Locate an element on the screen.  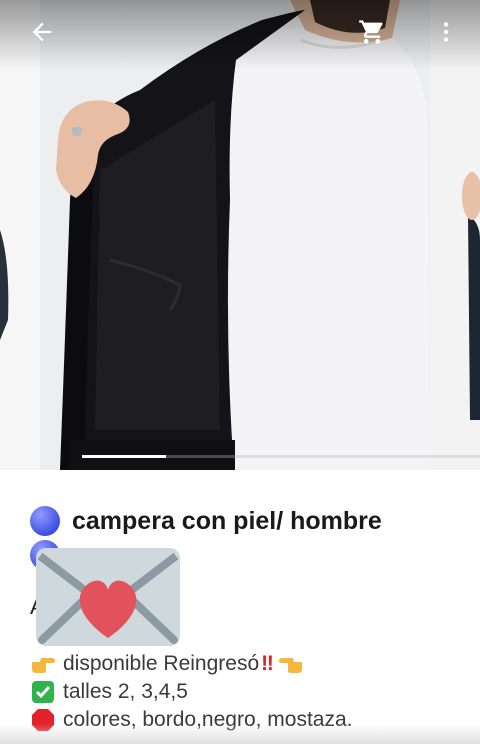
availability-line: disponible Reingresó ‼ is located at coordinates (170, 664).